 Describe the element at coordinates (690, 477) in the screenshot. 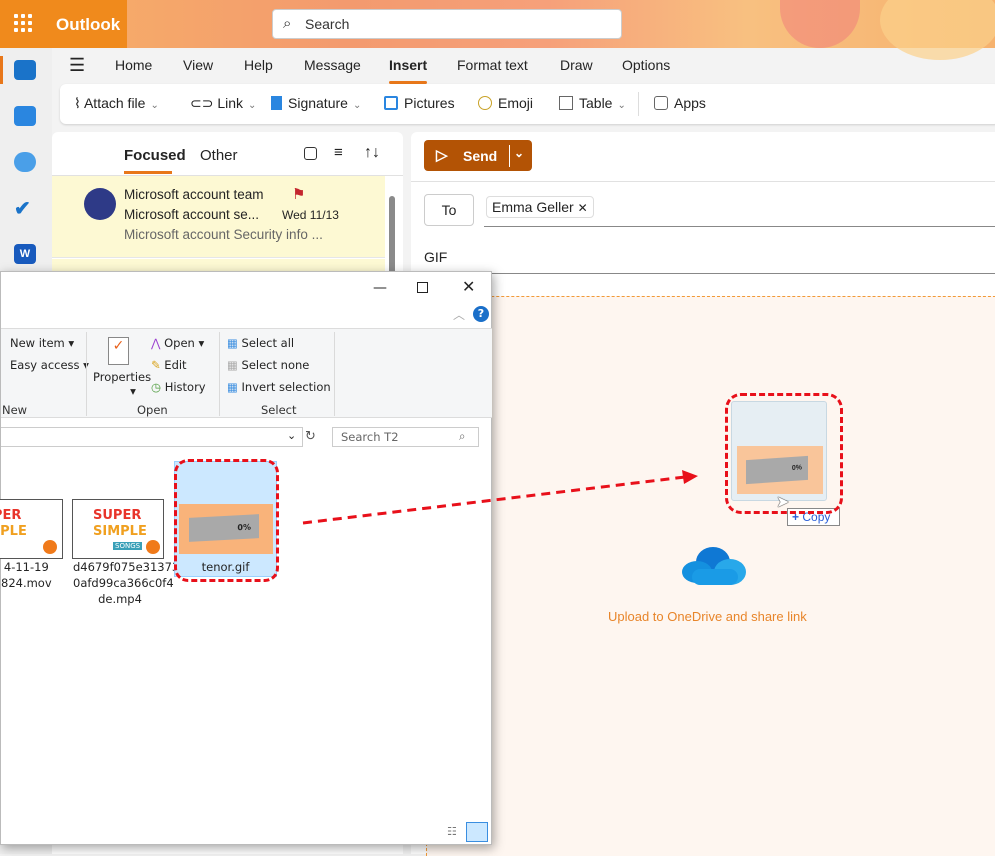

I see `arrow-head` at that location.